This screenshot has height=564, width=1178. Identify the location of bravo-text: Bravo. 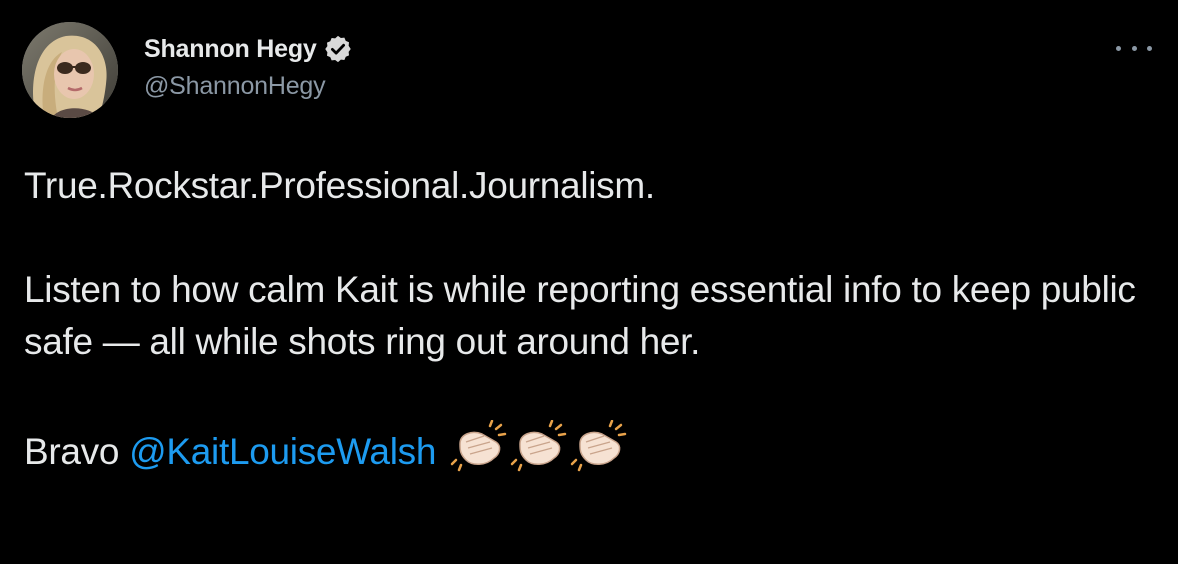
(72, 451).